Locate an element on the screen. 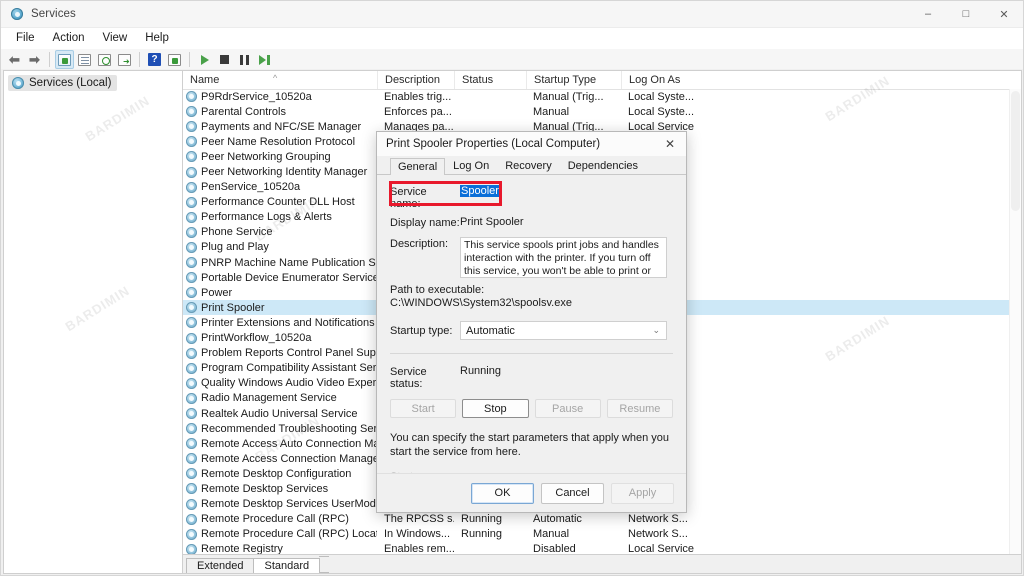  cell-name: Remote Procedure Call (RPC) is located at coordinates (280, 519).